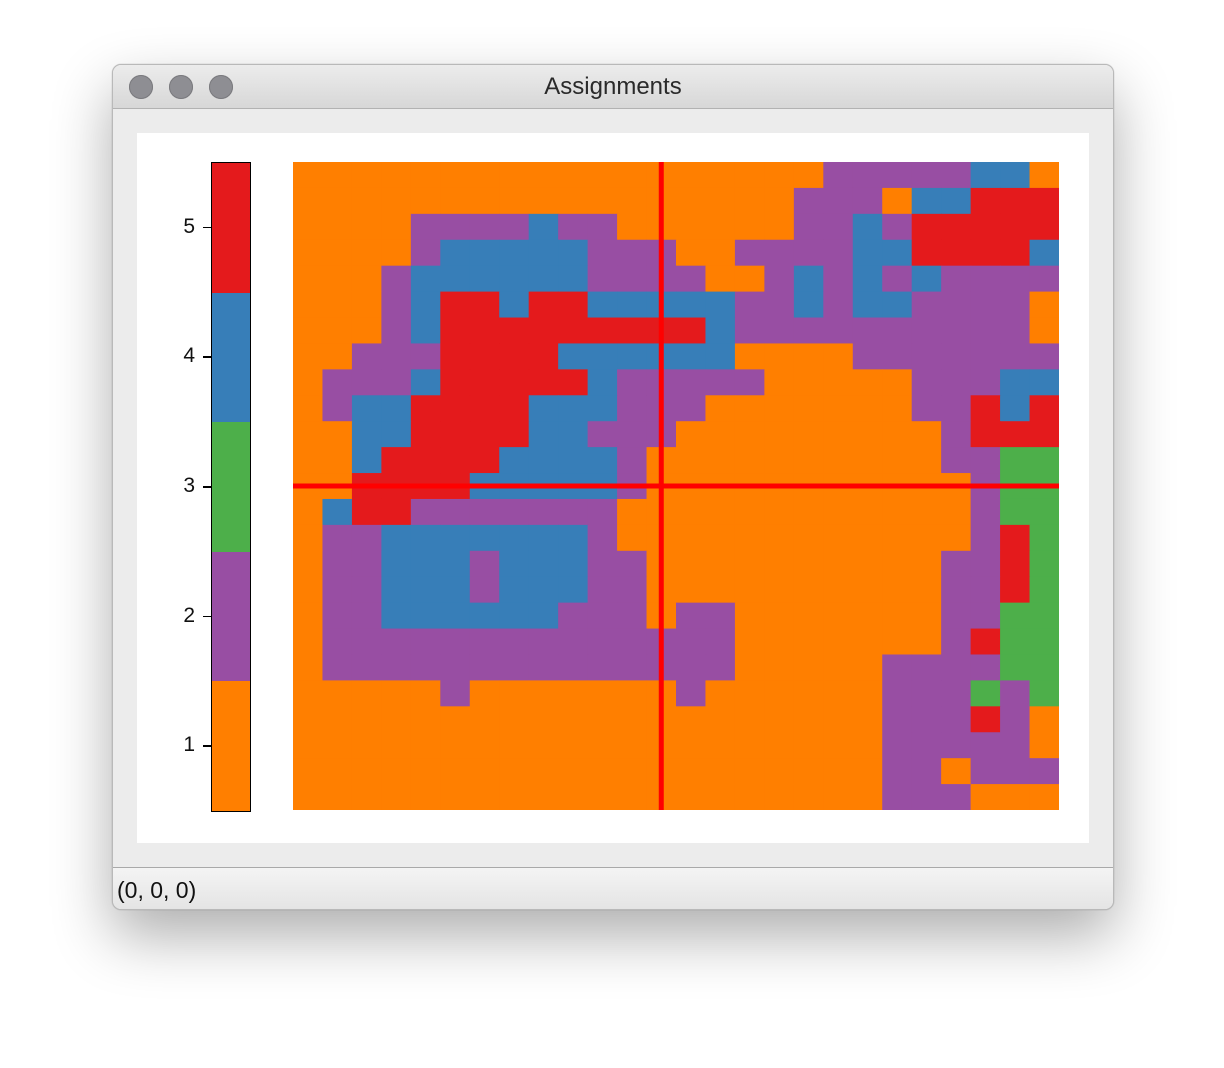 The height and width of the screenshot is (1068, 1224). Describe the element at coordinates (231, 357) in the screenshot. I see `colorbar-segment` at that location.